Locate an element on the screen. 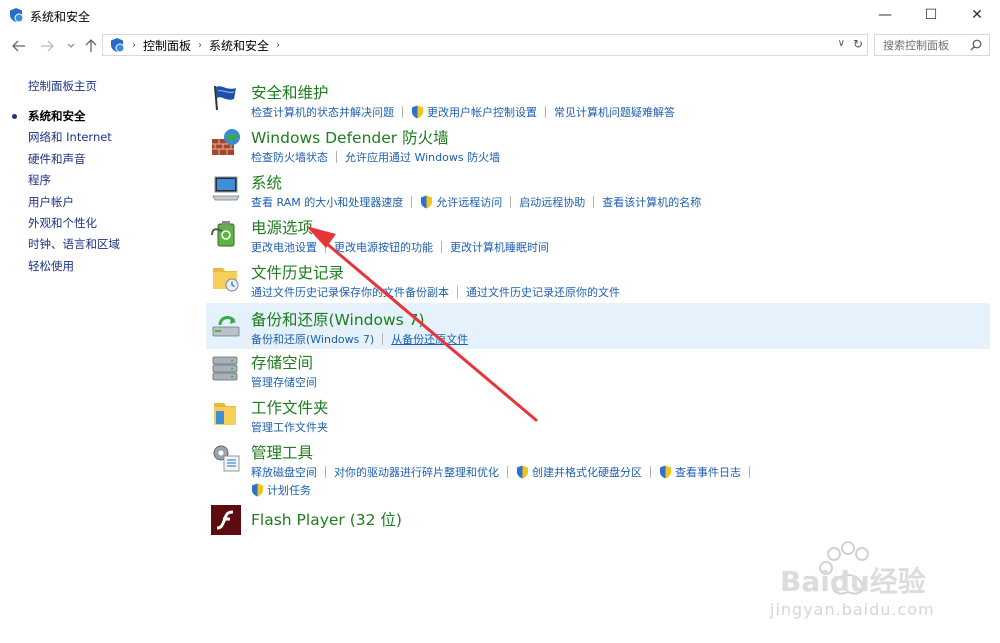  section-links: 备份和还原(Windows 7) 从备份还原文件 is located at coordinates (359, 339).